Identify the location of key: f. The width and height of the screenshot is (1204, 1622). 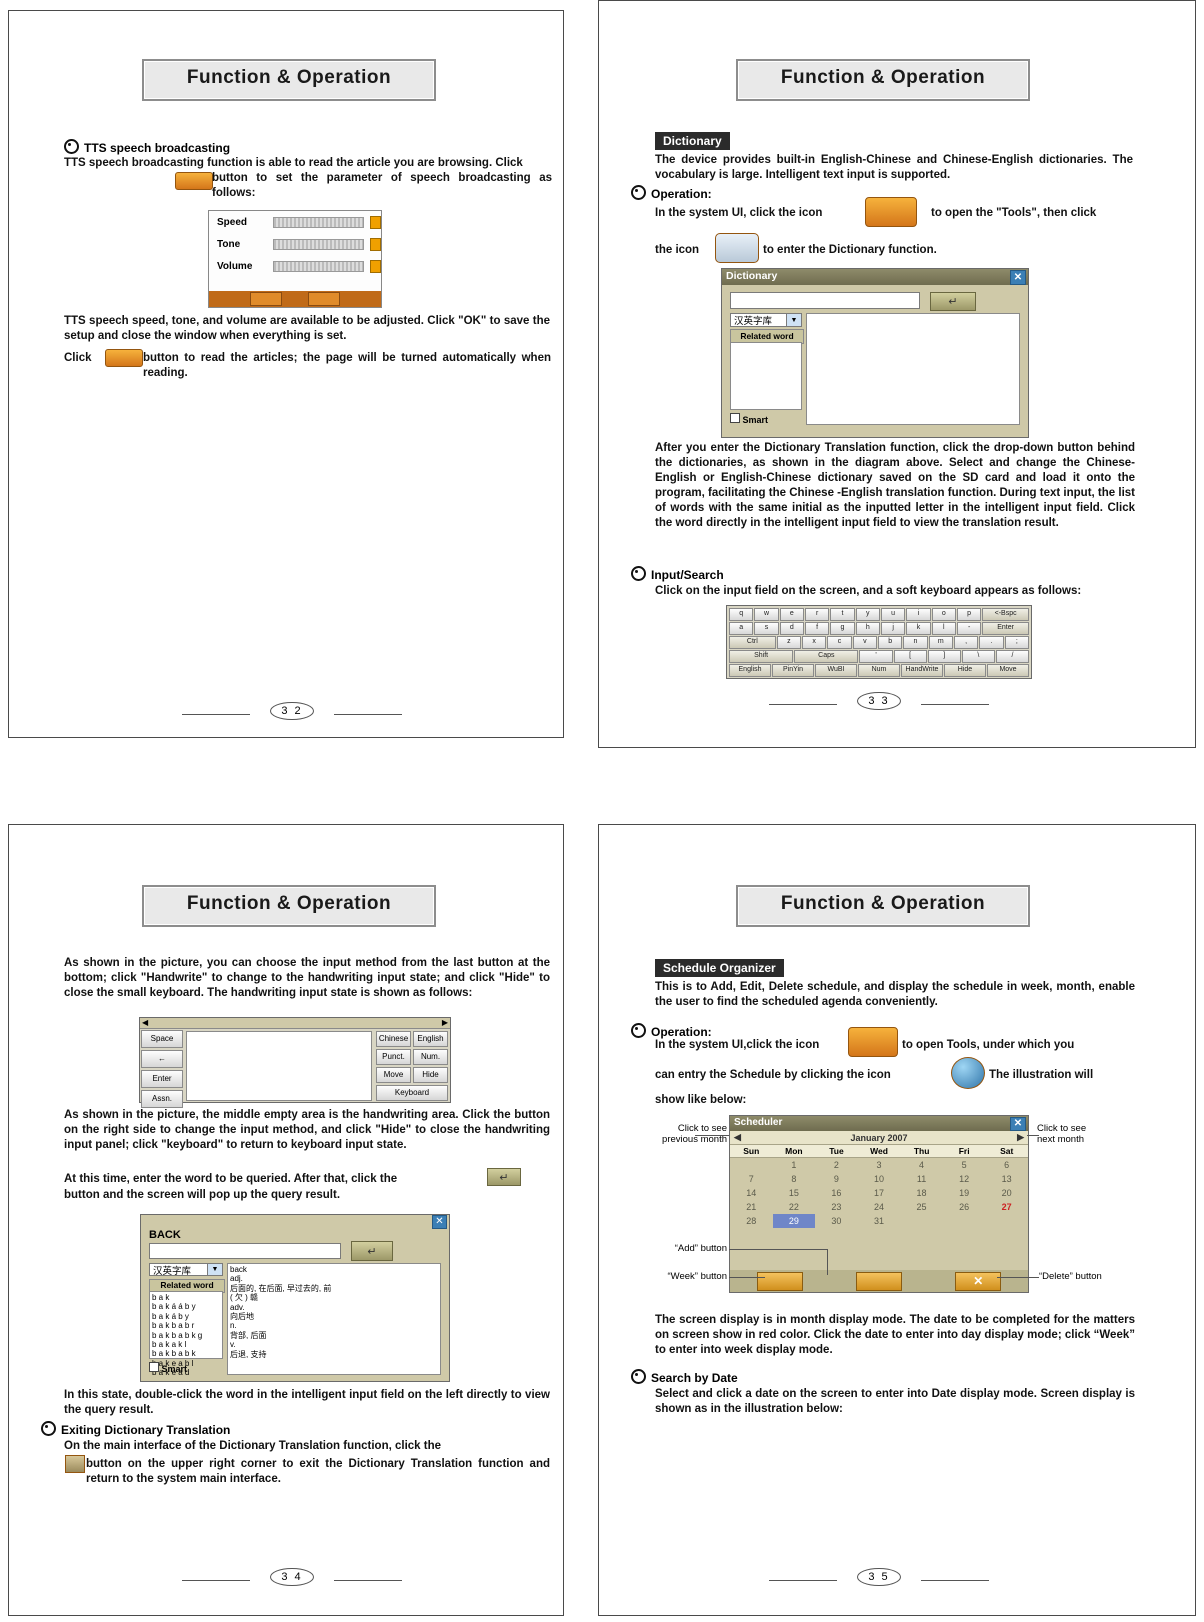
(817, 628).